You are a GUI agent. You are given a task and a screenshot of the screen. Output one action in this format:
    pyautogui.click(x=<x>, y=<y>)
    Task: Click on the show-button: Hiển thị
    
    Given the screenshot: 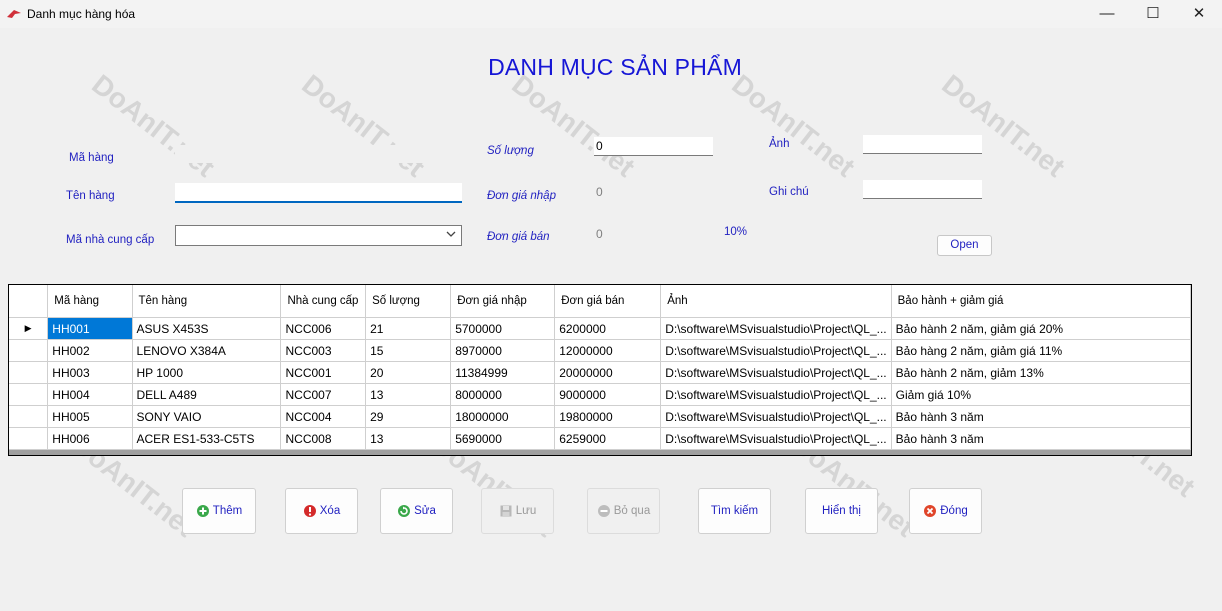 What is the action you would take?
    pyautogui.click(x=841, y=511)
    